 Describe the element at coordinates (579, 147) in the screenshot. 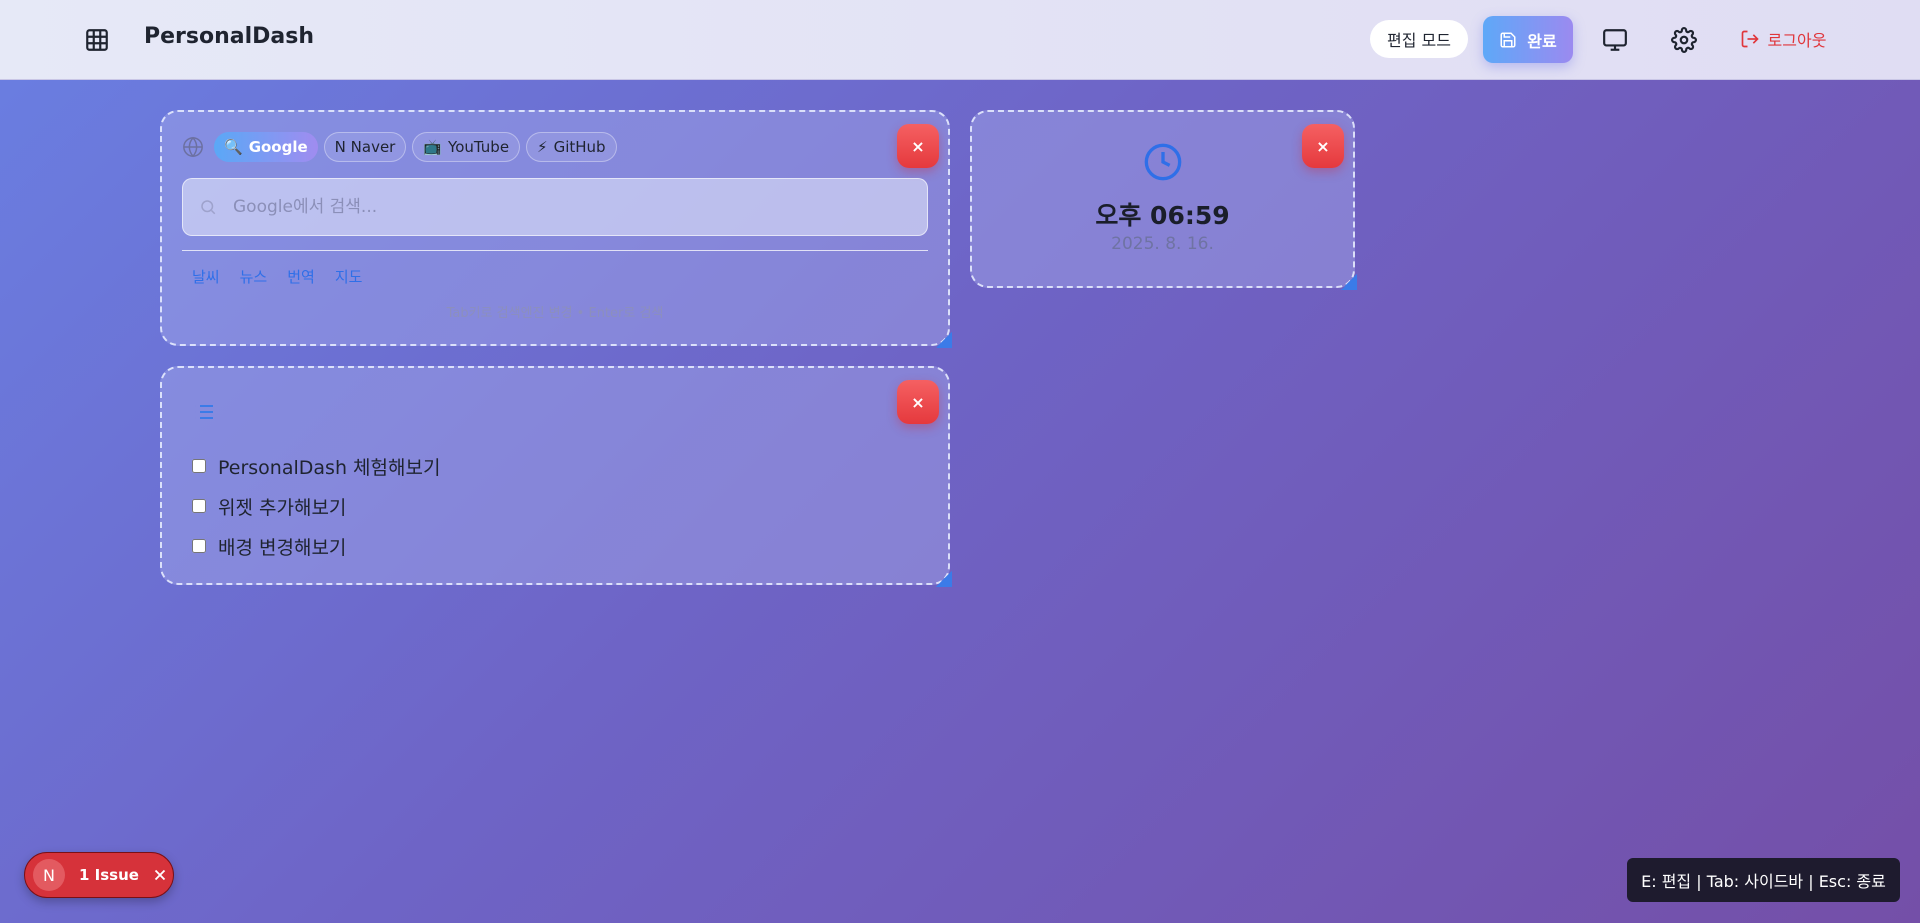

I see `engine-label: GitHub` at that location.